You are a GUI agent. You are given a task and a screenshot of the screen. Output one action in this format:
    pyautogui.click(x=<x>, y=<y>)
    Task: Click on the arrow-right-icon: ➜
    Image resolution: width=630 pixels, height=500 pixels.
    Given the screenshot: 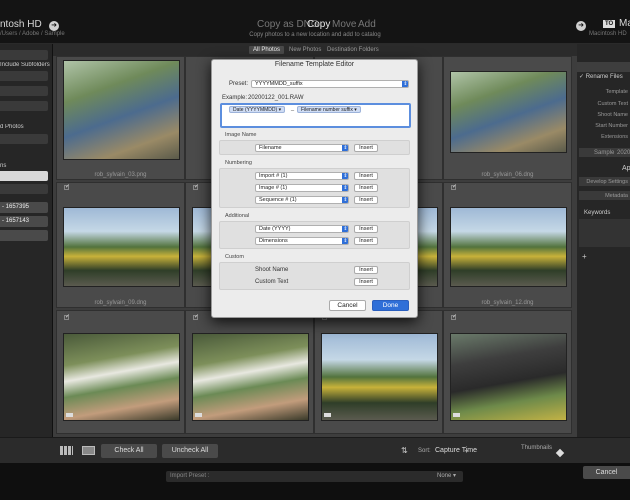 What is the action you would take?
    pyautogui.click(x=581, y=26)
    